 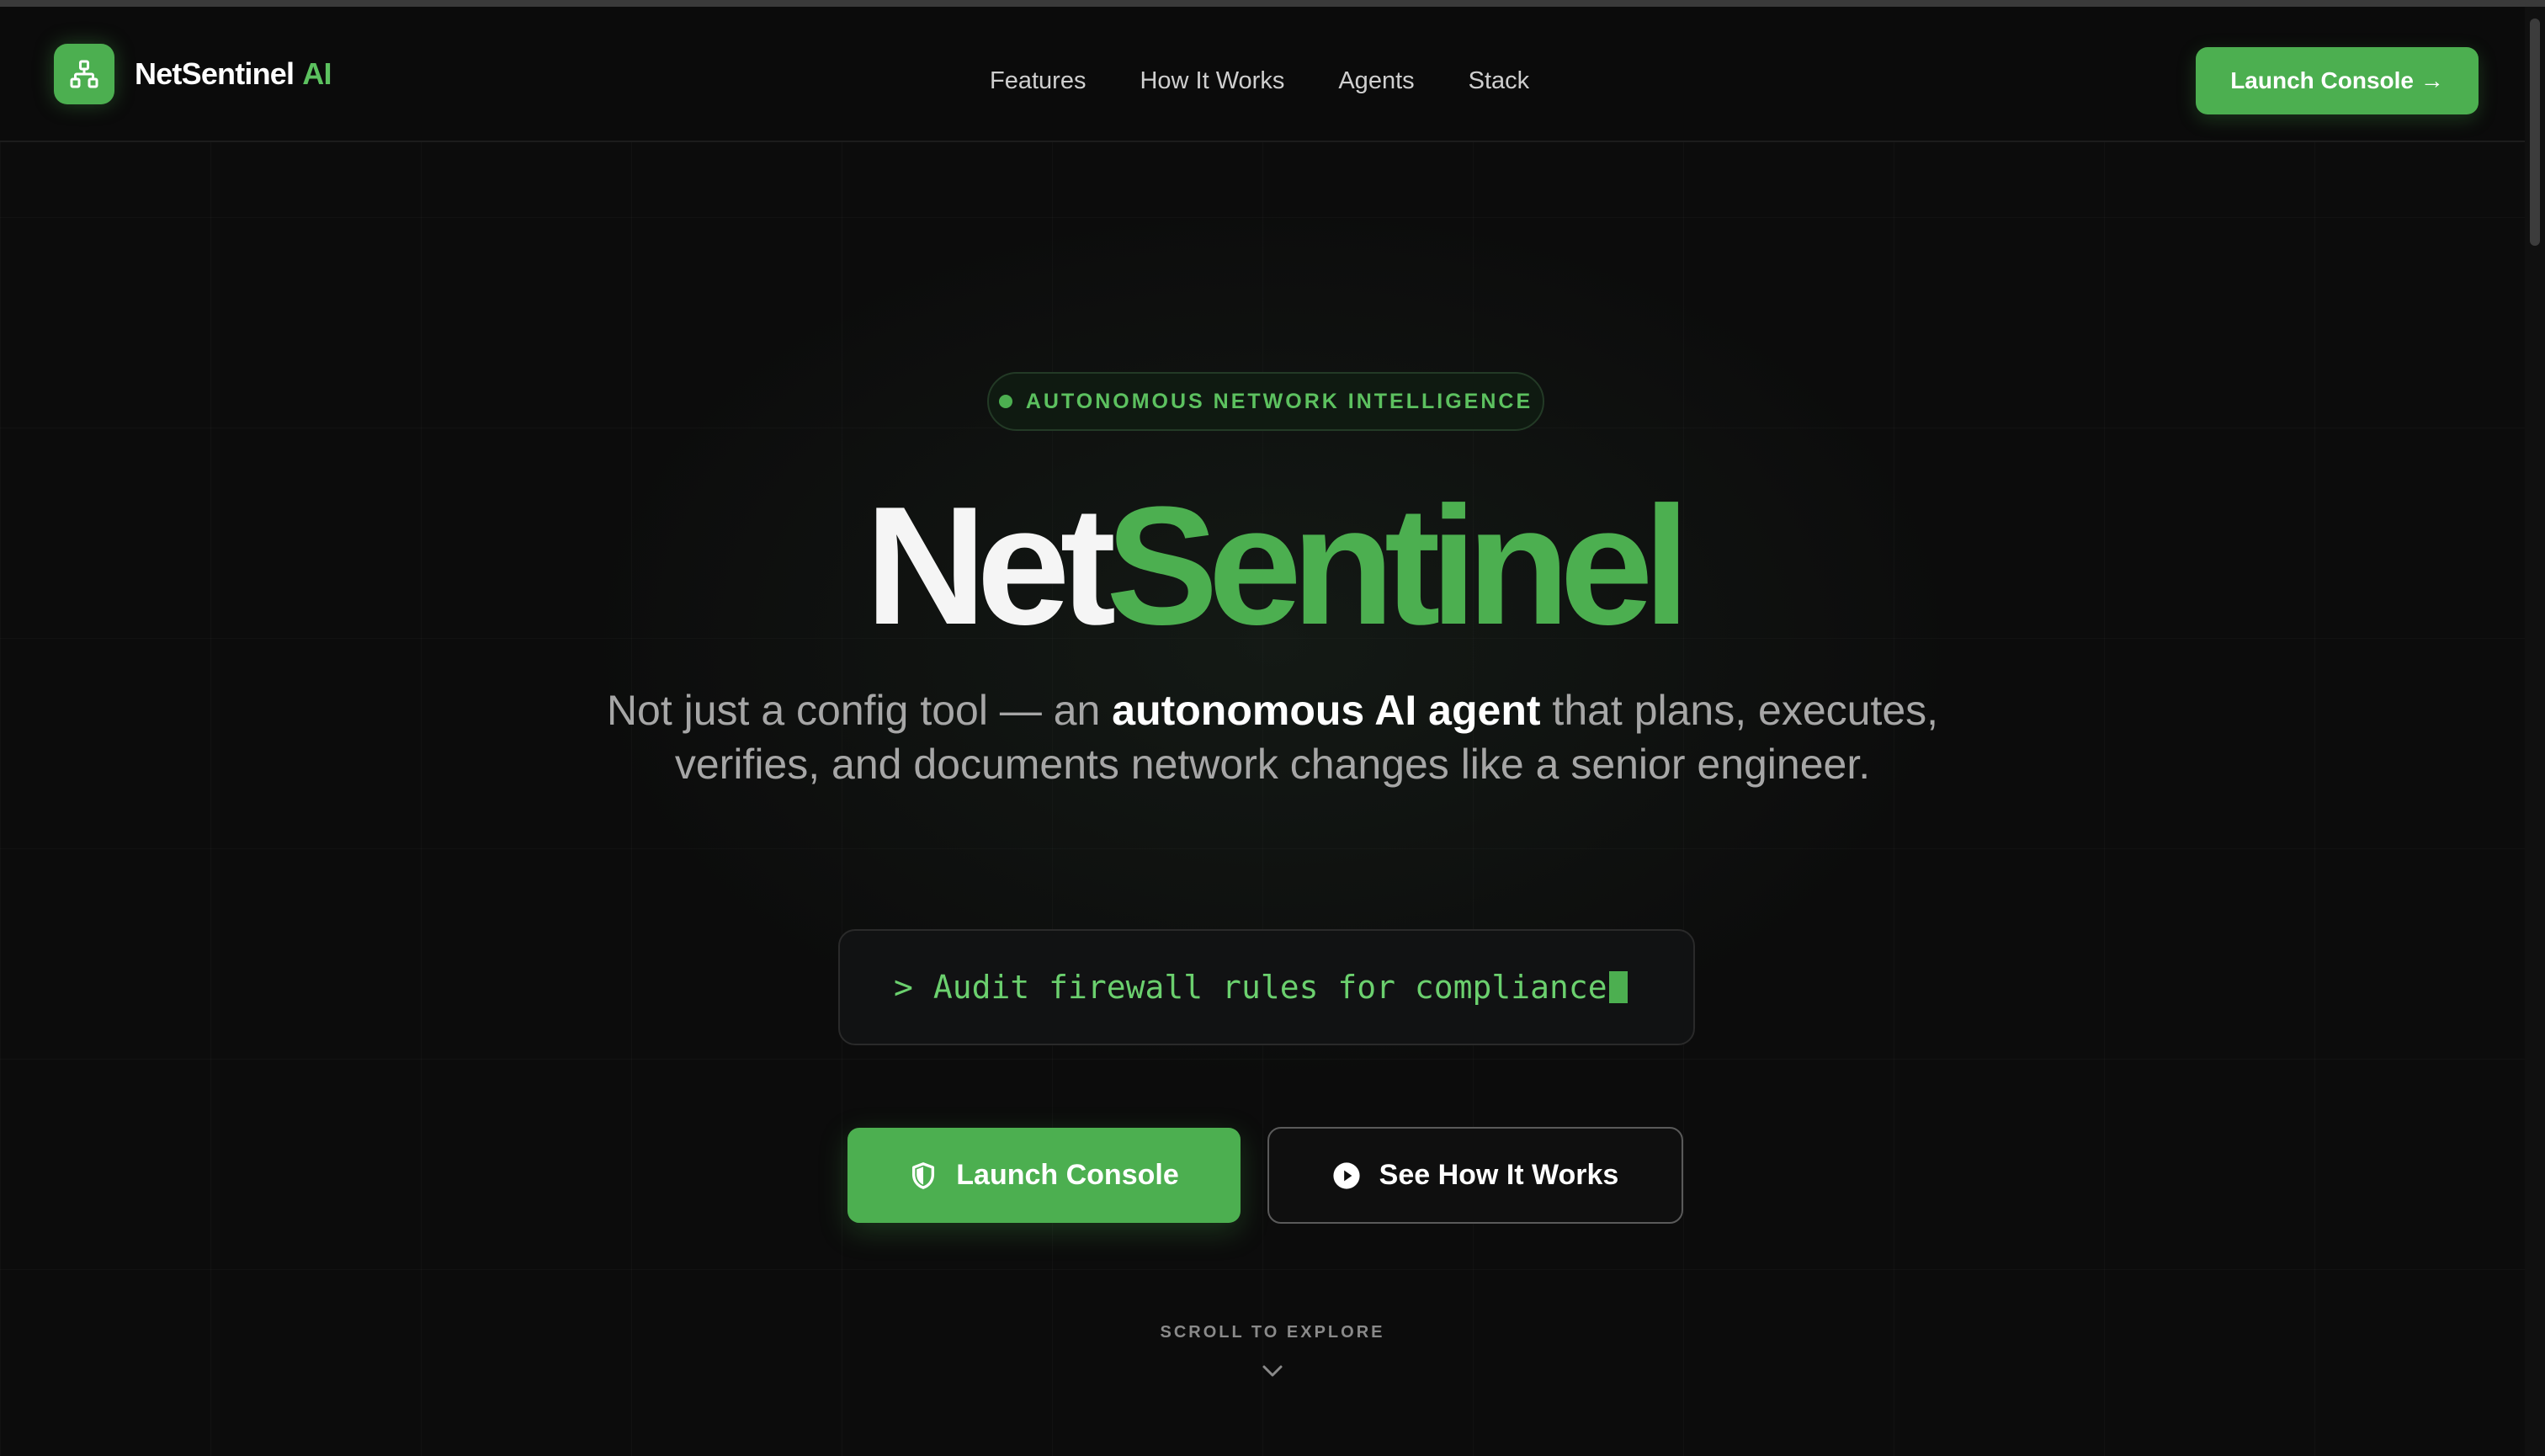 What do you see at coordinates (2337, 80) in the screenshot?
I see `launch-console-nav-button: Launch Console →` at bounding box center [2337, 80].